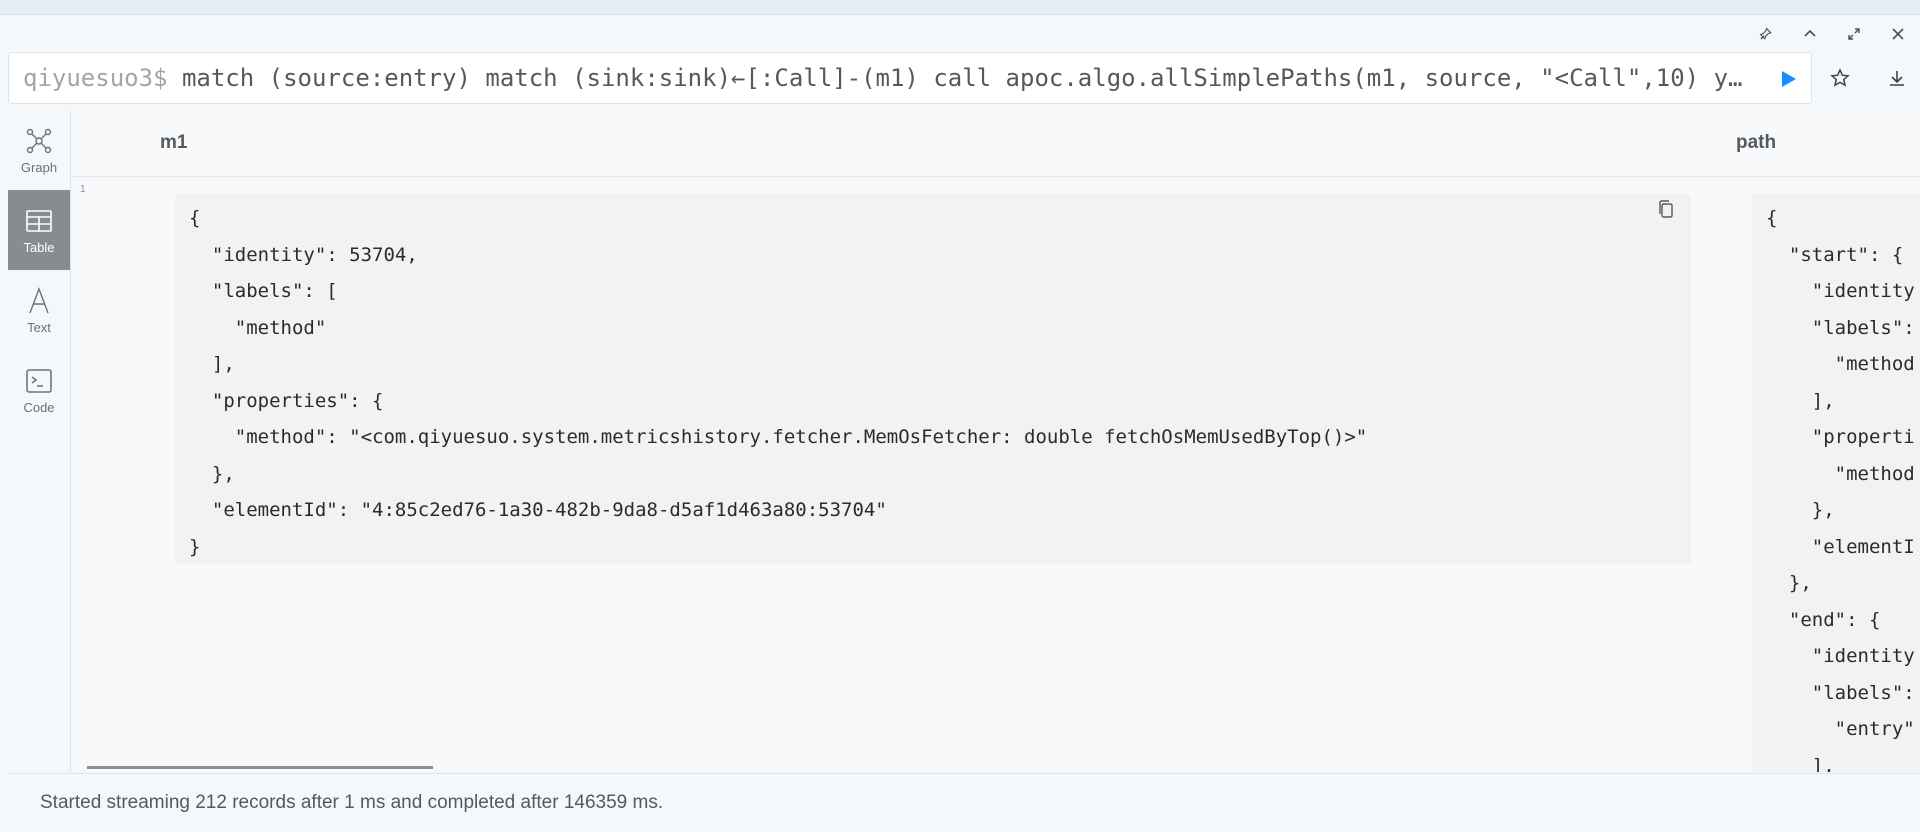 The height and width of the screenshot is (832, 1920). Describe the element at coordinates (83, 189) in the screenshot. I see `row-index: 1` at that location.